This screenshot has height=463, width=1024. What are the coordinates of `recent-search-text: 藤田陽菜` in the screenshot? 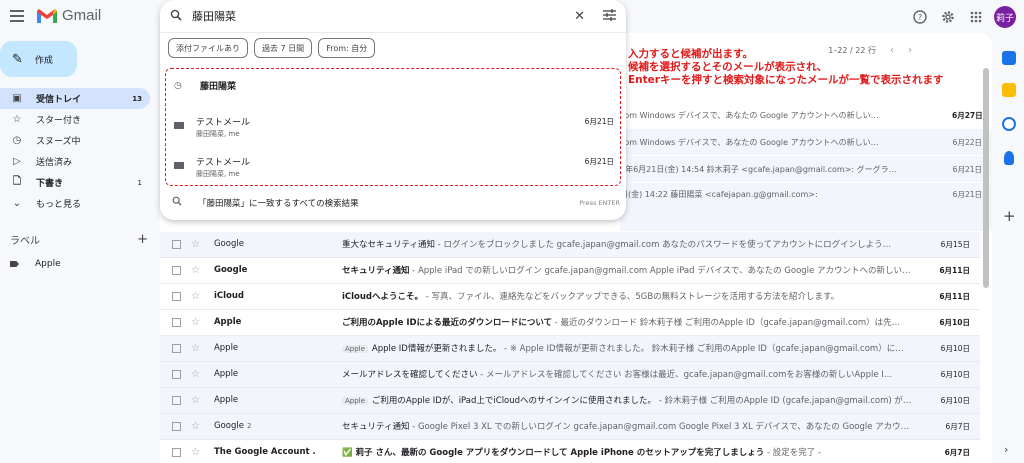 It's located at (218, 87).